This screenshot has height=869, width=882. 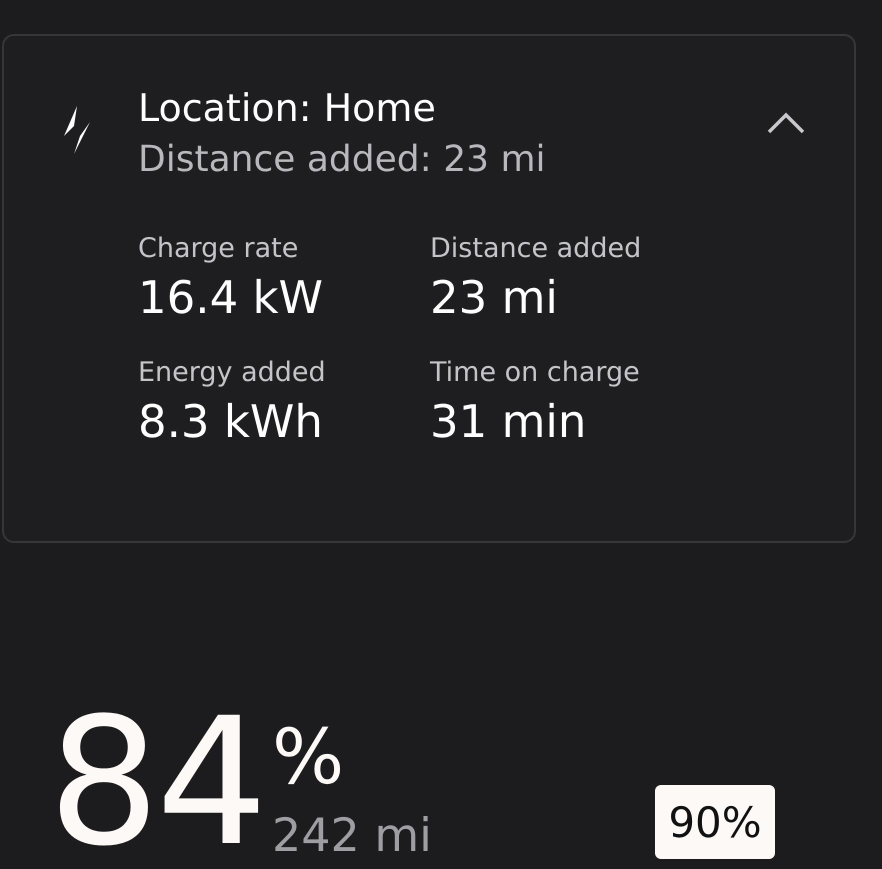 I want to click on percent-sign: %, so click(x=309, y=757).